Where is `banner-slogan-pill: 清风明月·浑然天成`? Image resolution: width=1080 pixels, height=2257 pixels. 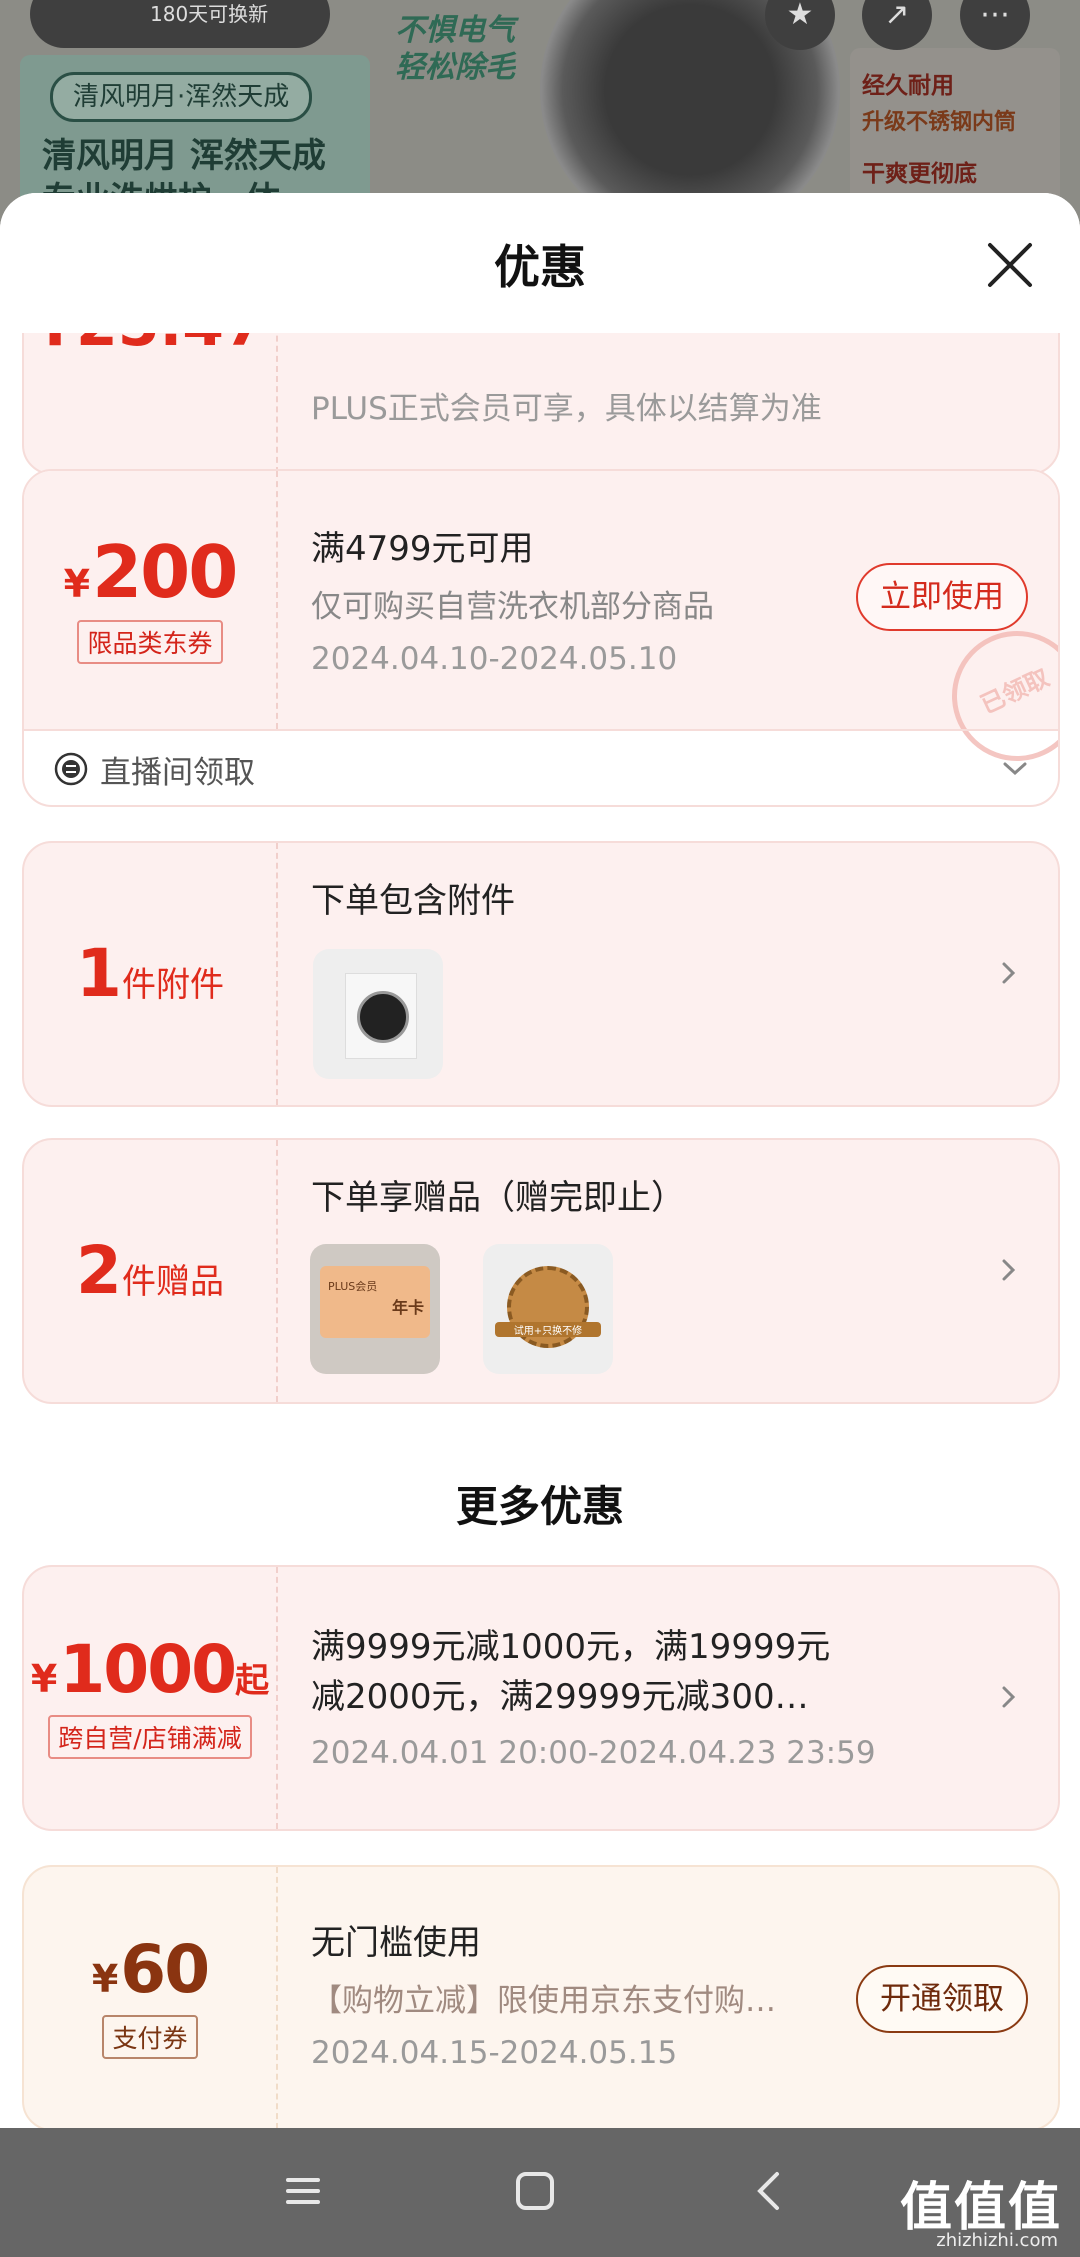
banner-slogan-pill: 清风明月·浑然天成 is located at coordinates (181, 97).